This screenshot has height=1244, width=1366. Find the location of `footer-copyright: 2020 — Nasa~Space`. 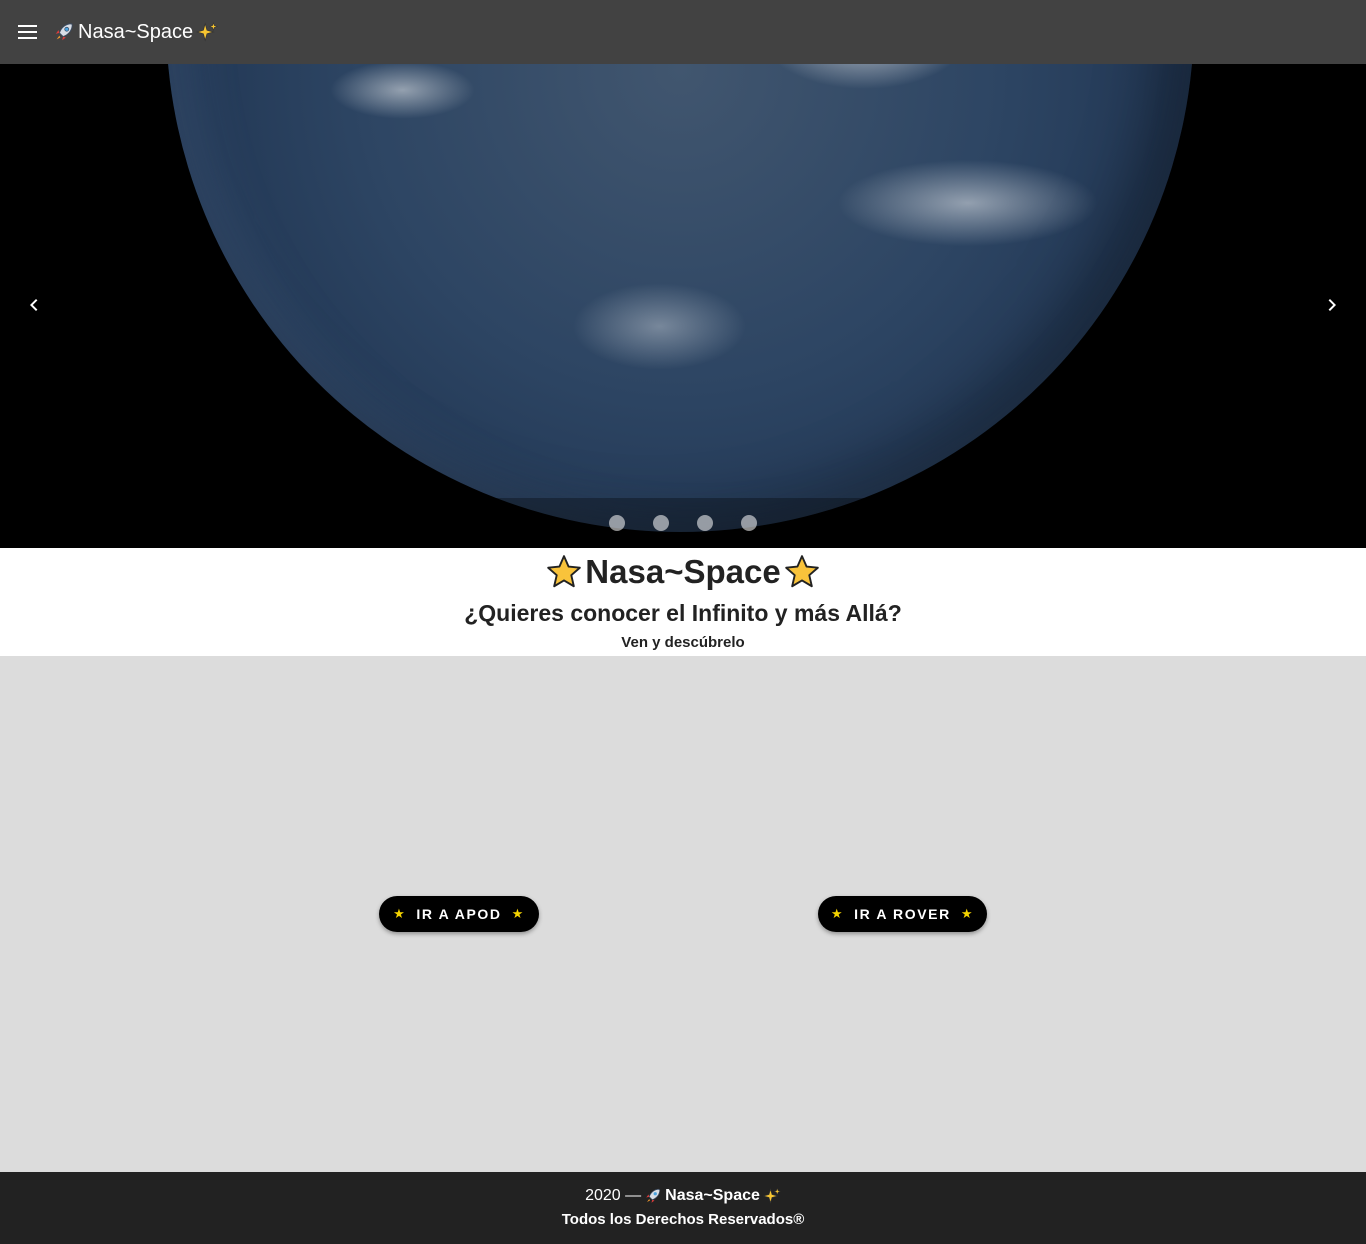

footer-copyright: 2020 — Nasa~Space is located at coordinates (683, 1196).